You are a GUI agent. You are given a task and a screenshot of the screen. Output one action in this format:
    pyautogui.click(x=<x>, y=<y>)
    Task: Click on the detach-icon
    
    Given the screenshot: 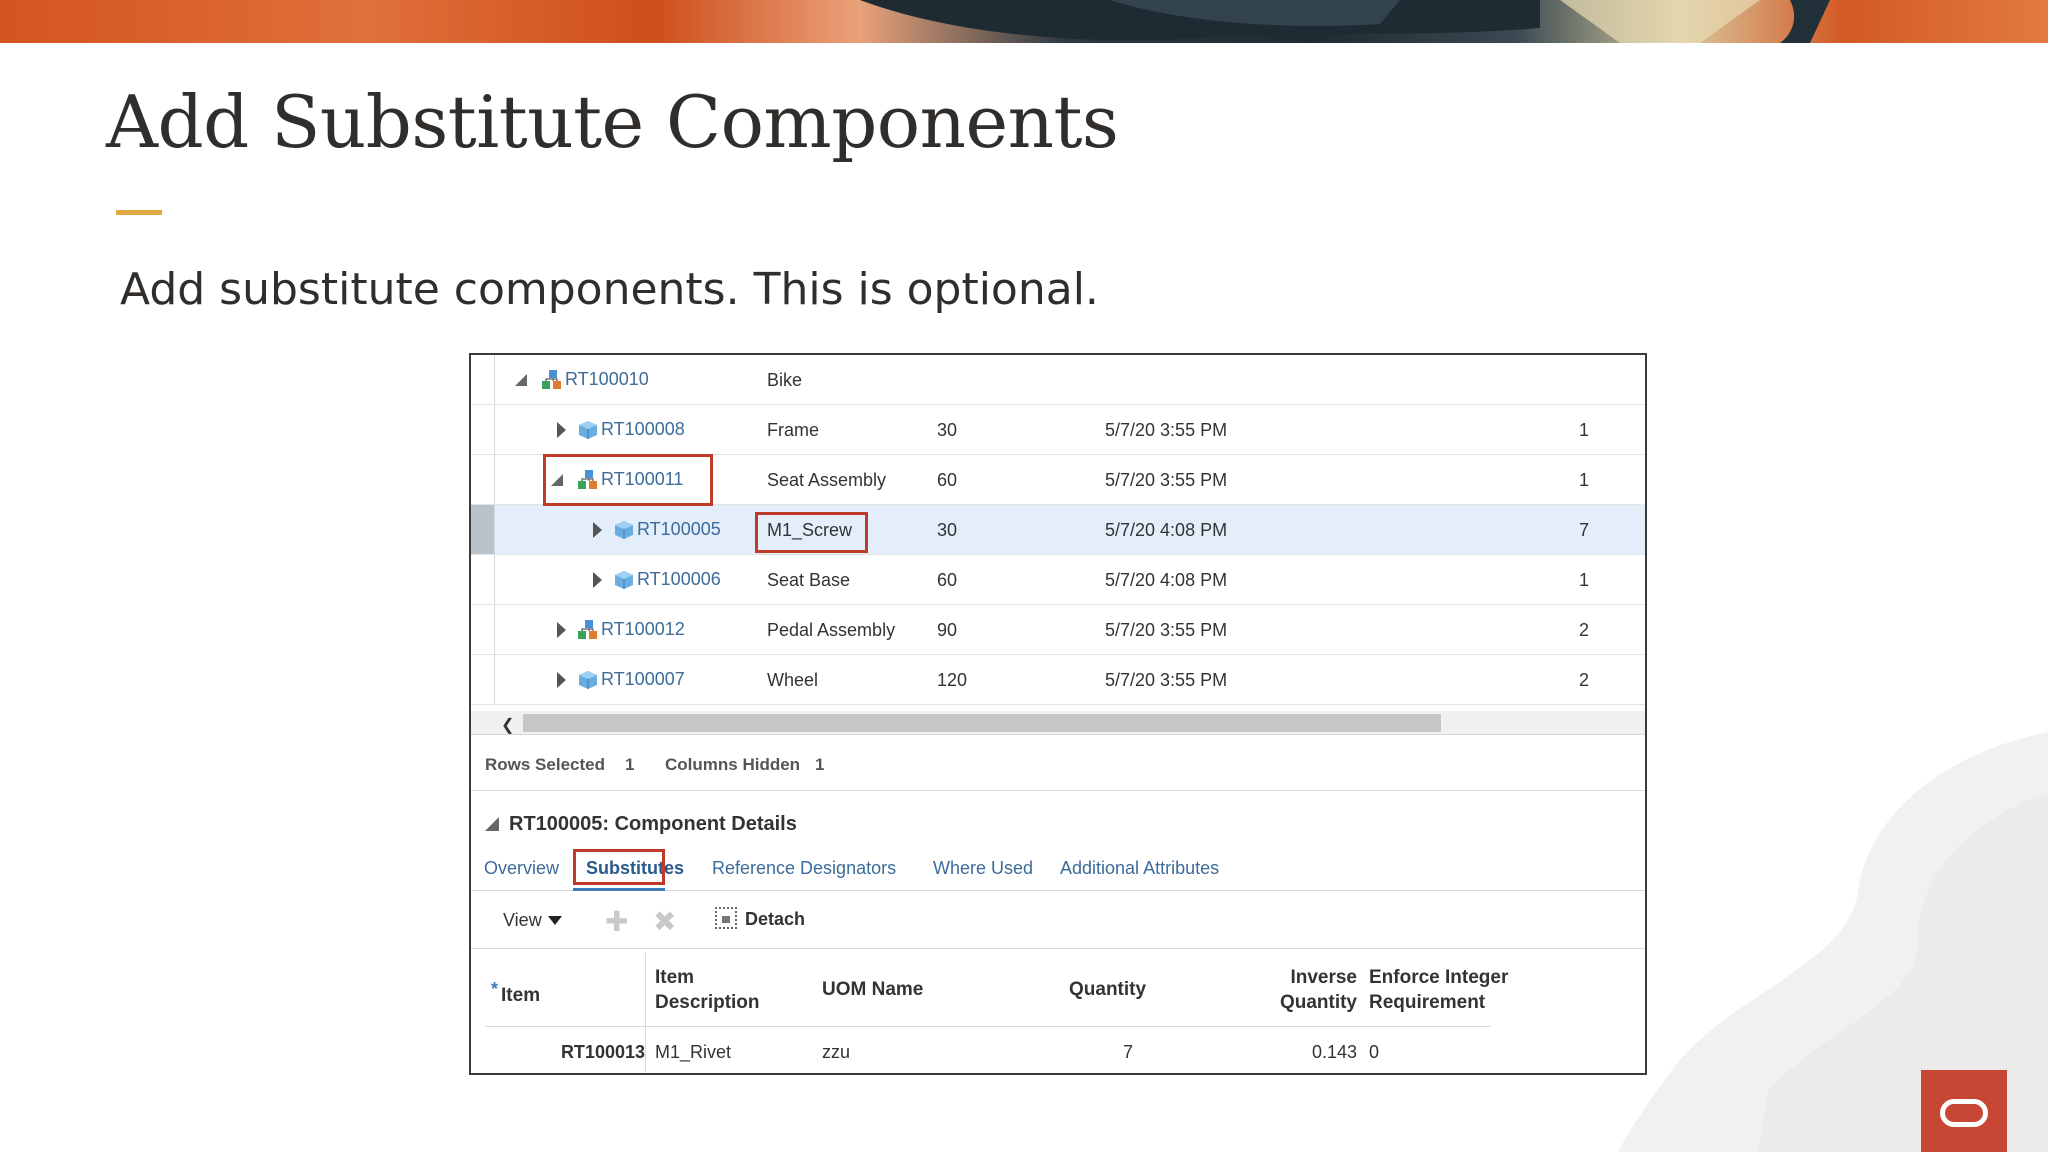 What is the action you would take?
    pyautogui.click(x=726, y=918)
    